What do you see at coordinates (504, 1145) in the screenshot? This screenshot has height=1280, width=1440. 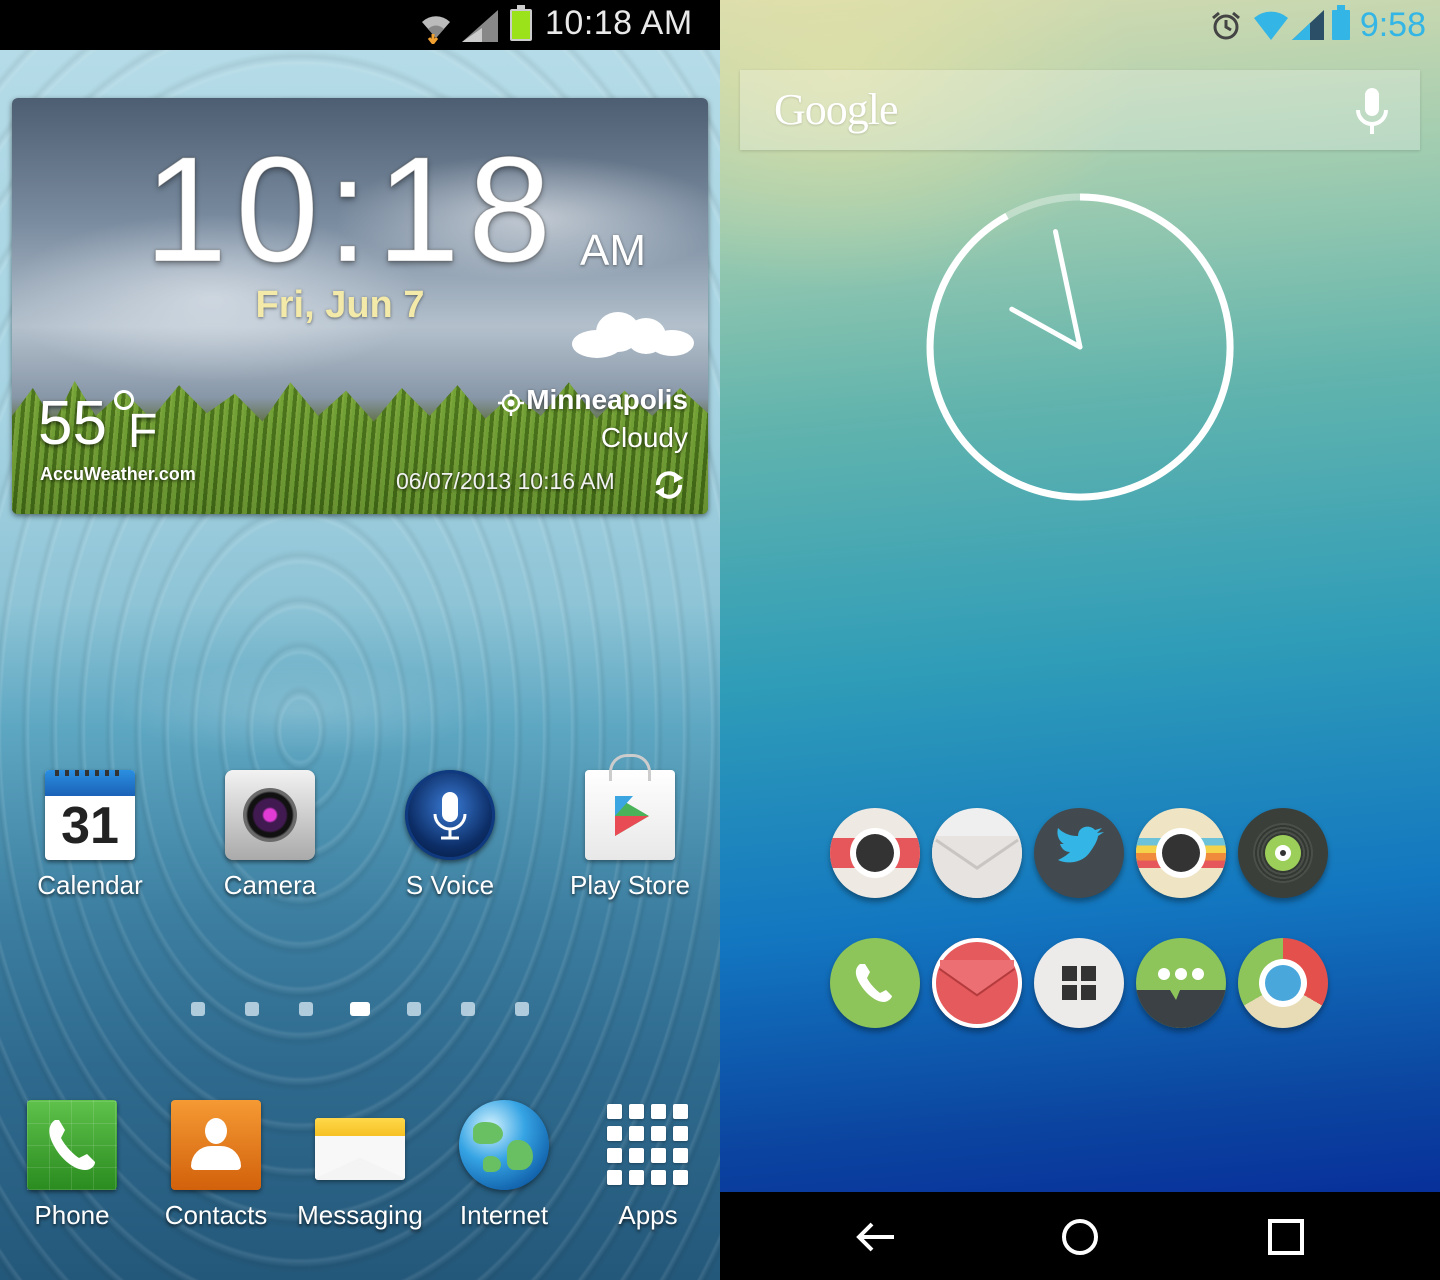 I see `globe-icon` at bounding box center [504, 1145].